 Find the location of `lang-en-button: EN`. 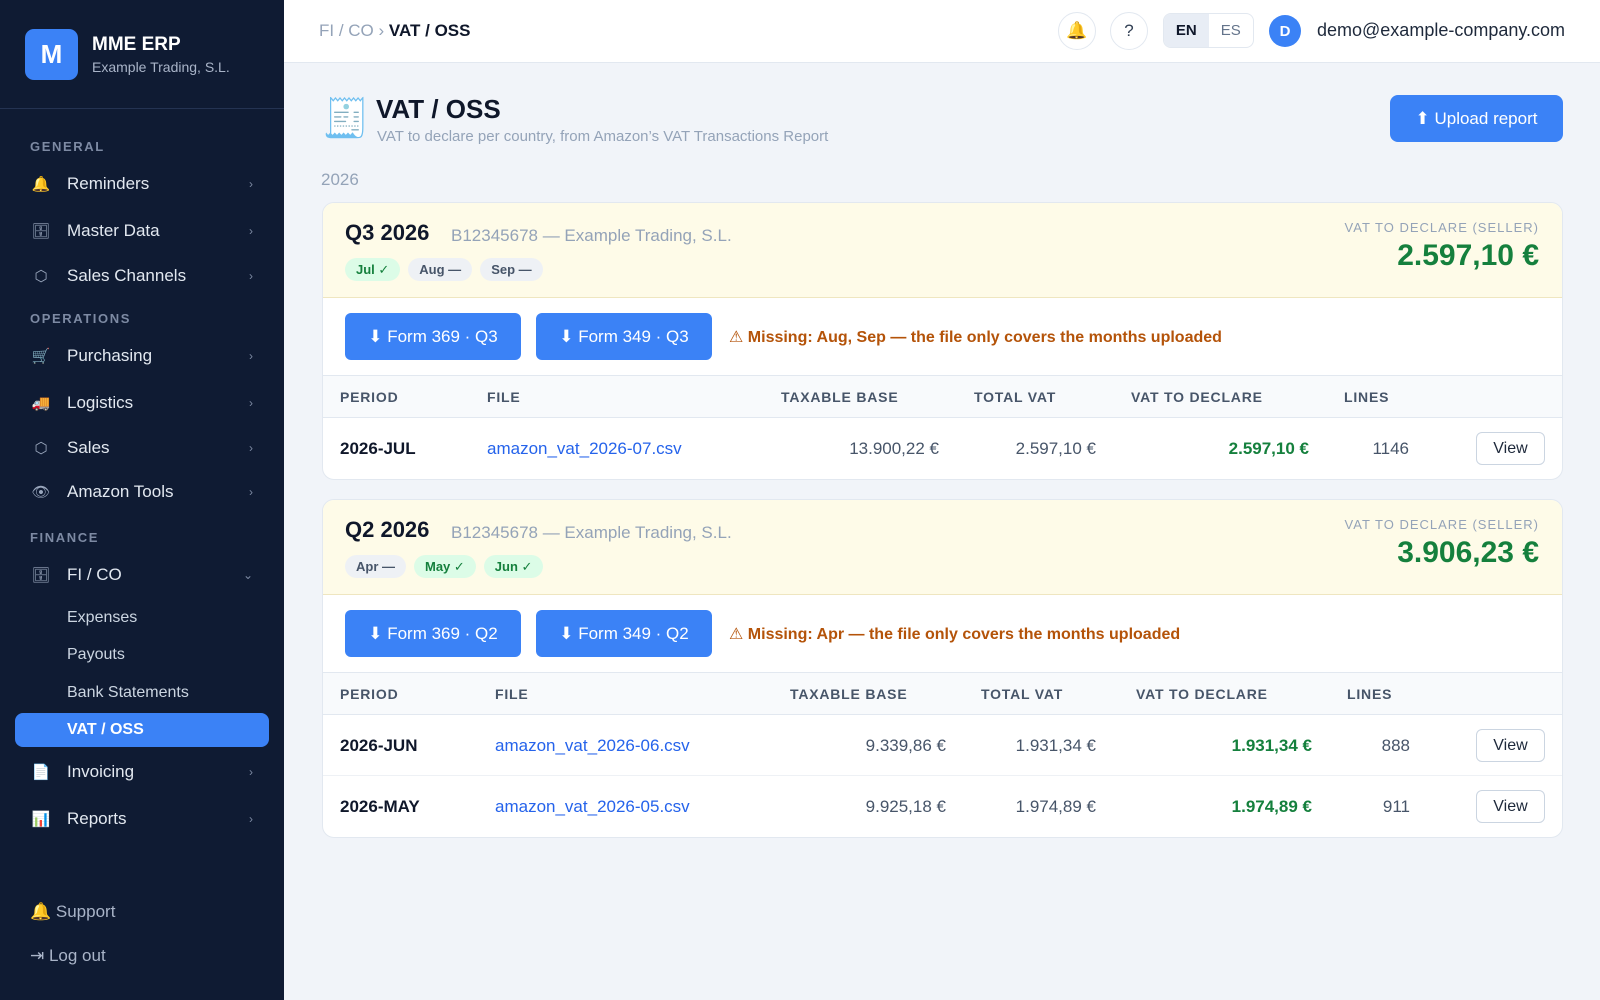

lang-en-button: EN is located at coordinates (1186, 30).